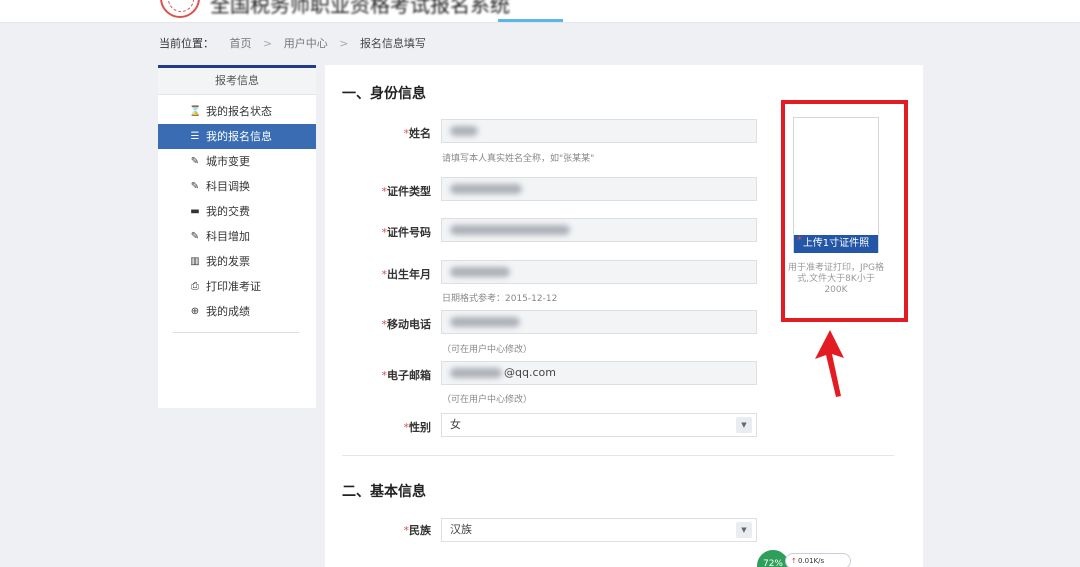 The width and height of the screenshot is (1080, 567). Describe the element at coordinates (487, 350) in the screenshot. I see `phone-hint: （可在用户中心修改）` at that location.